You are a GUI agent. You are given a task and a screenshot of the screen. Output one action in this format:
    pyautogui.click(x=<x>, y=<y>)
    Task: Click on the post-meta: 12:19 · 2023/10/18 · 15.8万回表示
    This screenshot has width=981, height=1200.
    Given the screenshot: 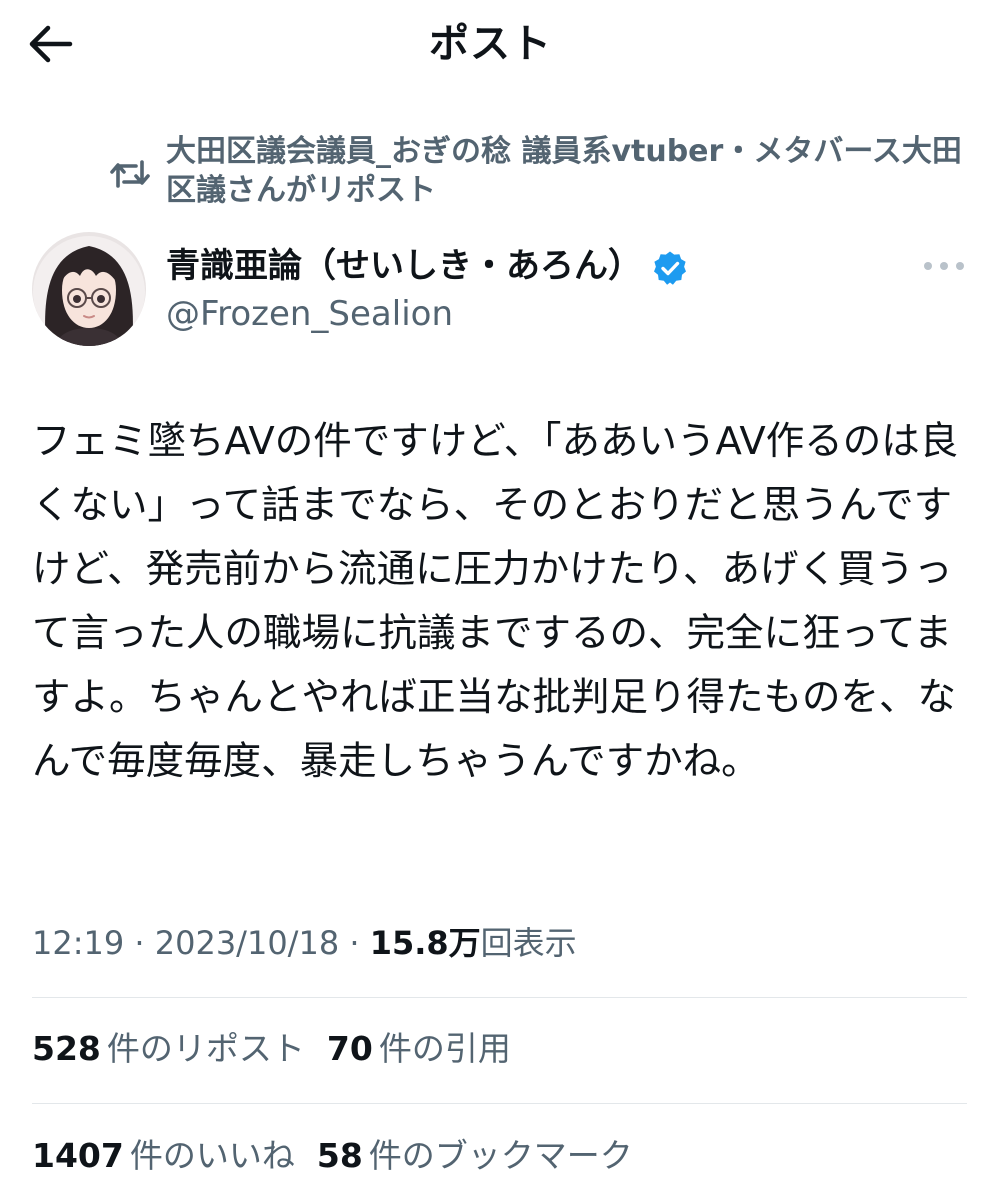 What is the action you would take?
    pyautogui.click(x=304, y=943)
    